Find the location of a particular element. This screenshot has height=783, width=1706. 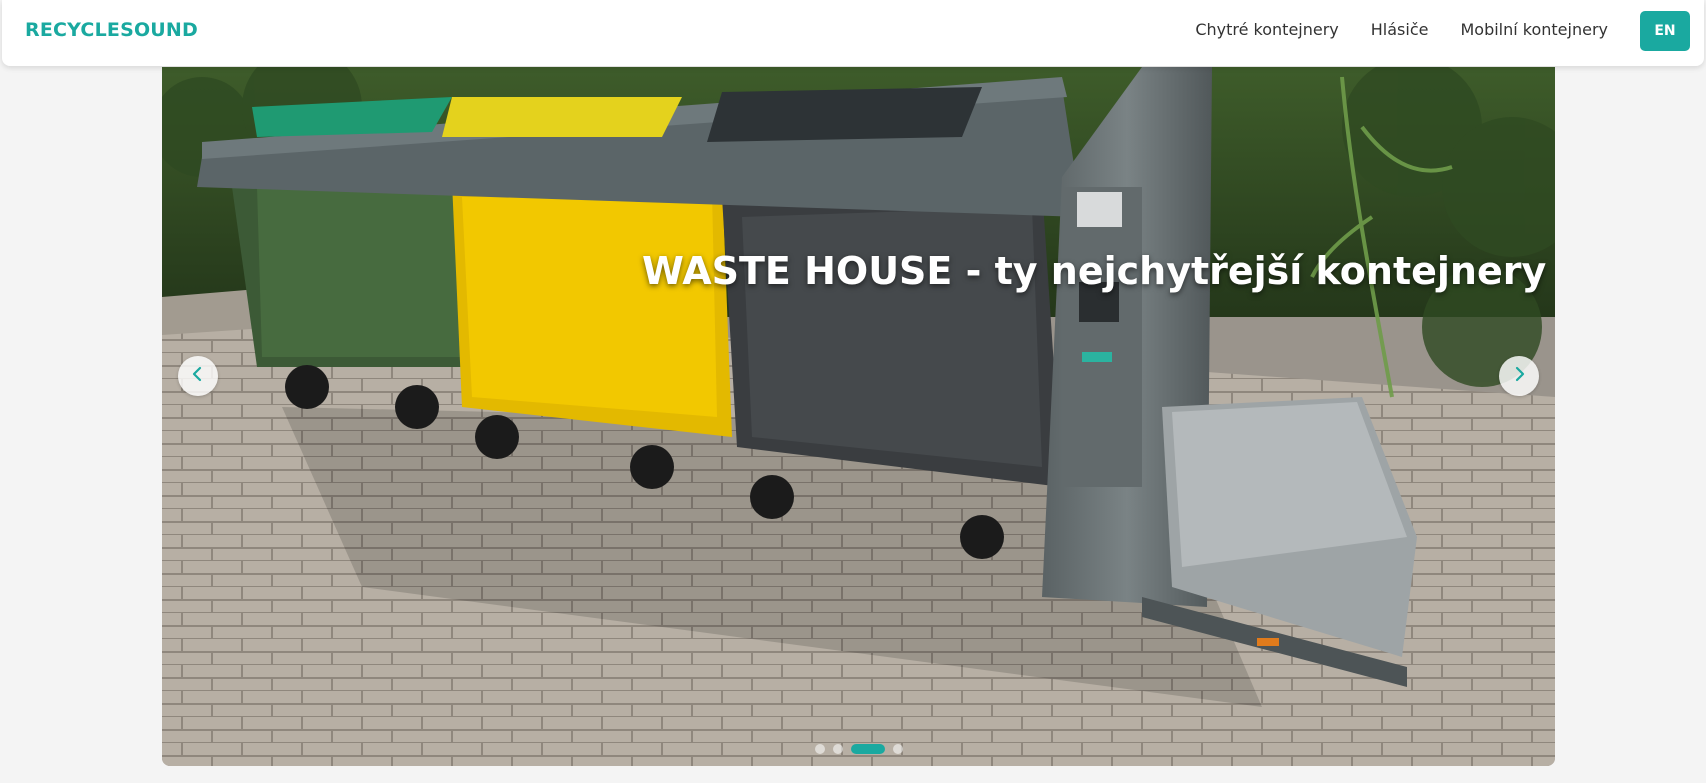

carousel-next-button is located at coordinates (1519, 376).